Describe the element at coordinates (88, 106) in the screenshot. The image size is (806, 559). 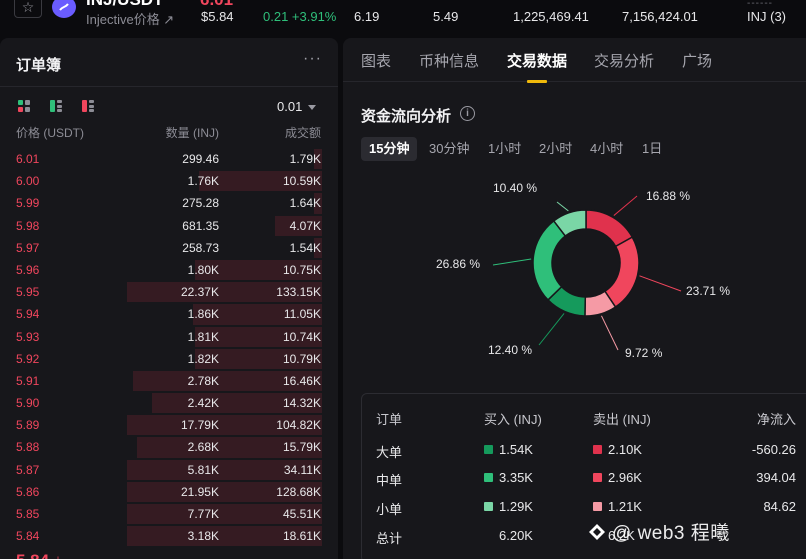
I see `orderbook-asks-icon` at that location.